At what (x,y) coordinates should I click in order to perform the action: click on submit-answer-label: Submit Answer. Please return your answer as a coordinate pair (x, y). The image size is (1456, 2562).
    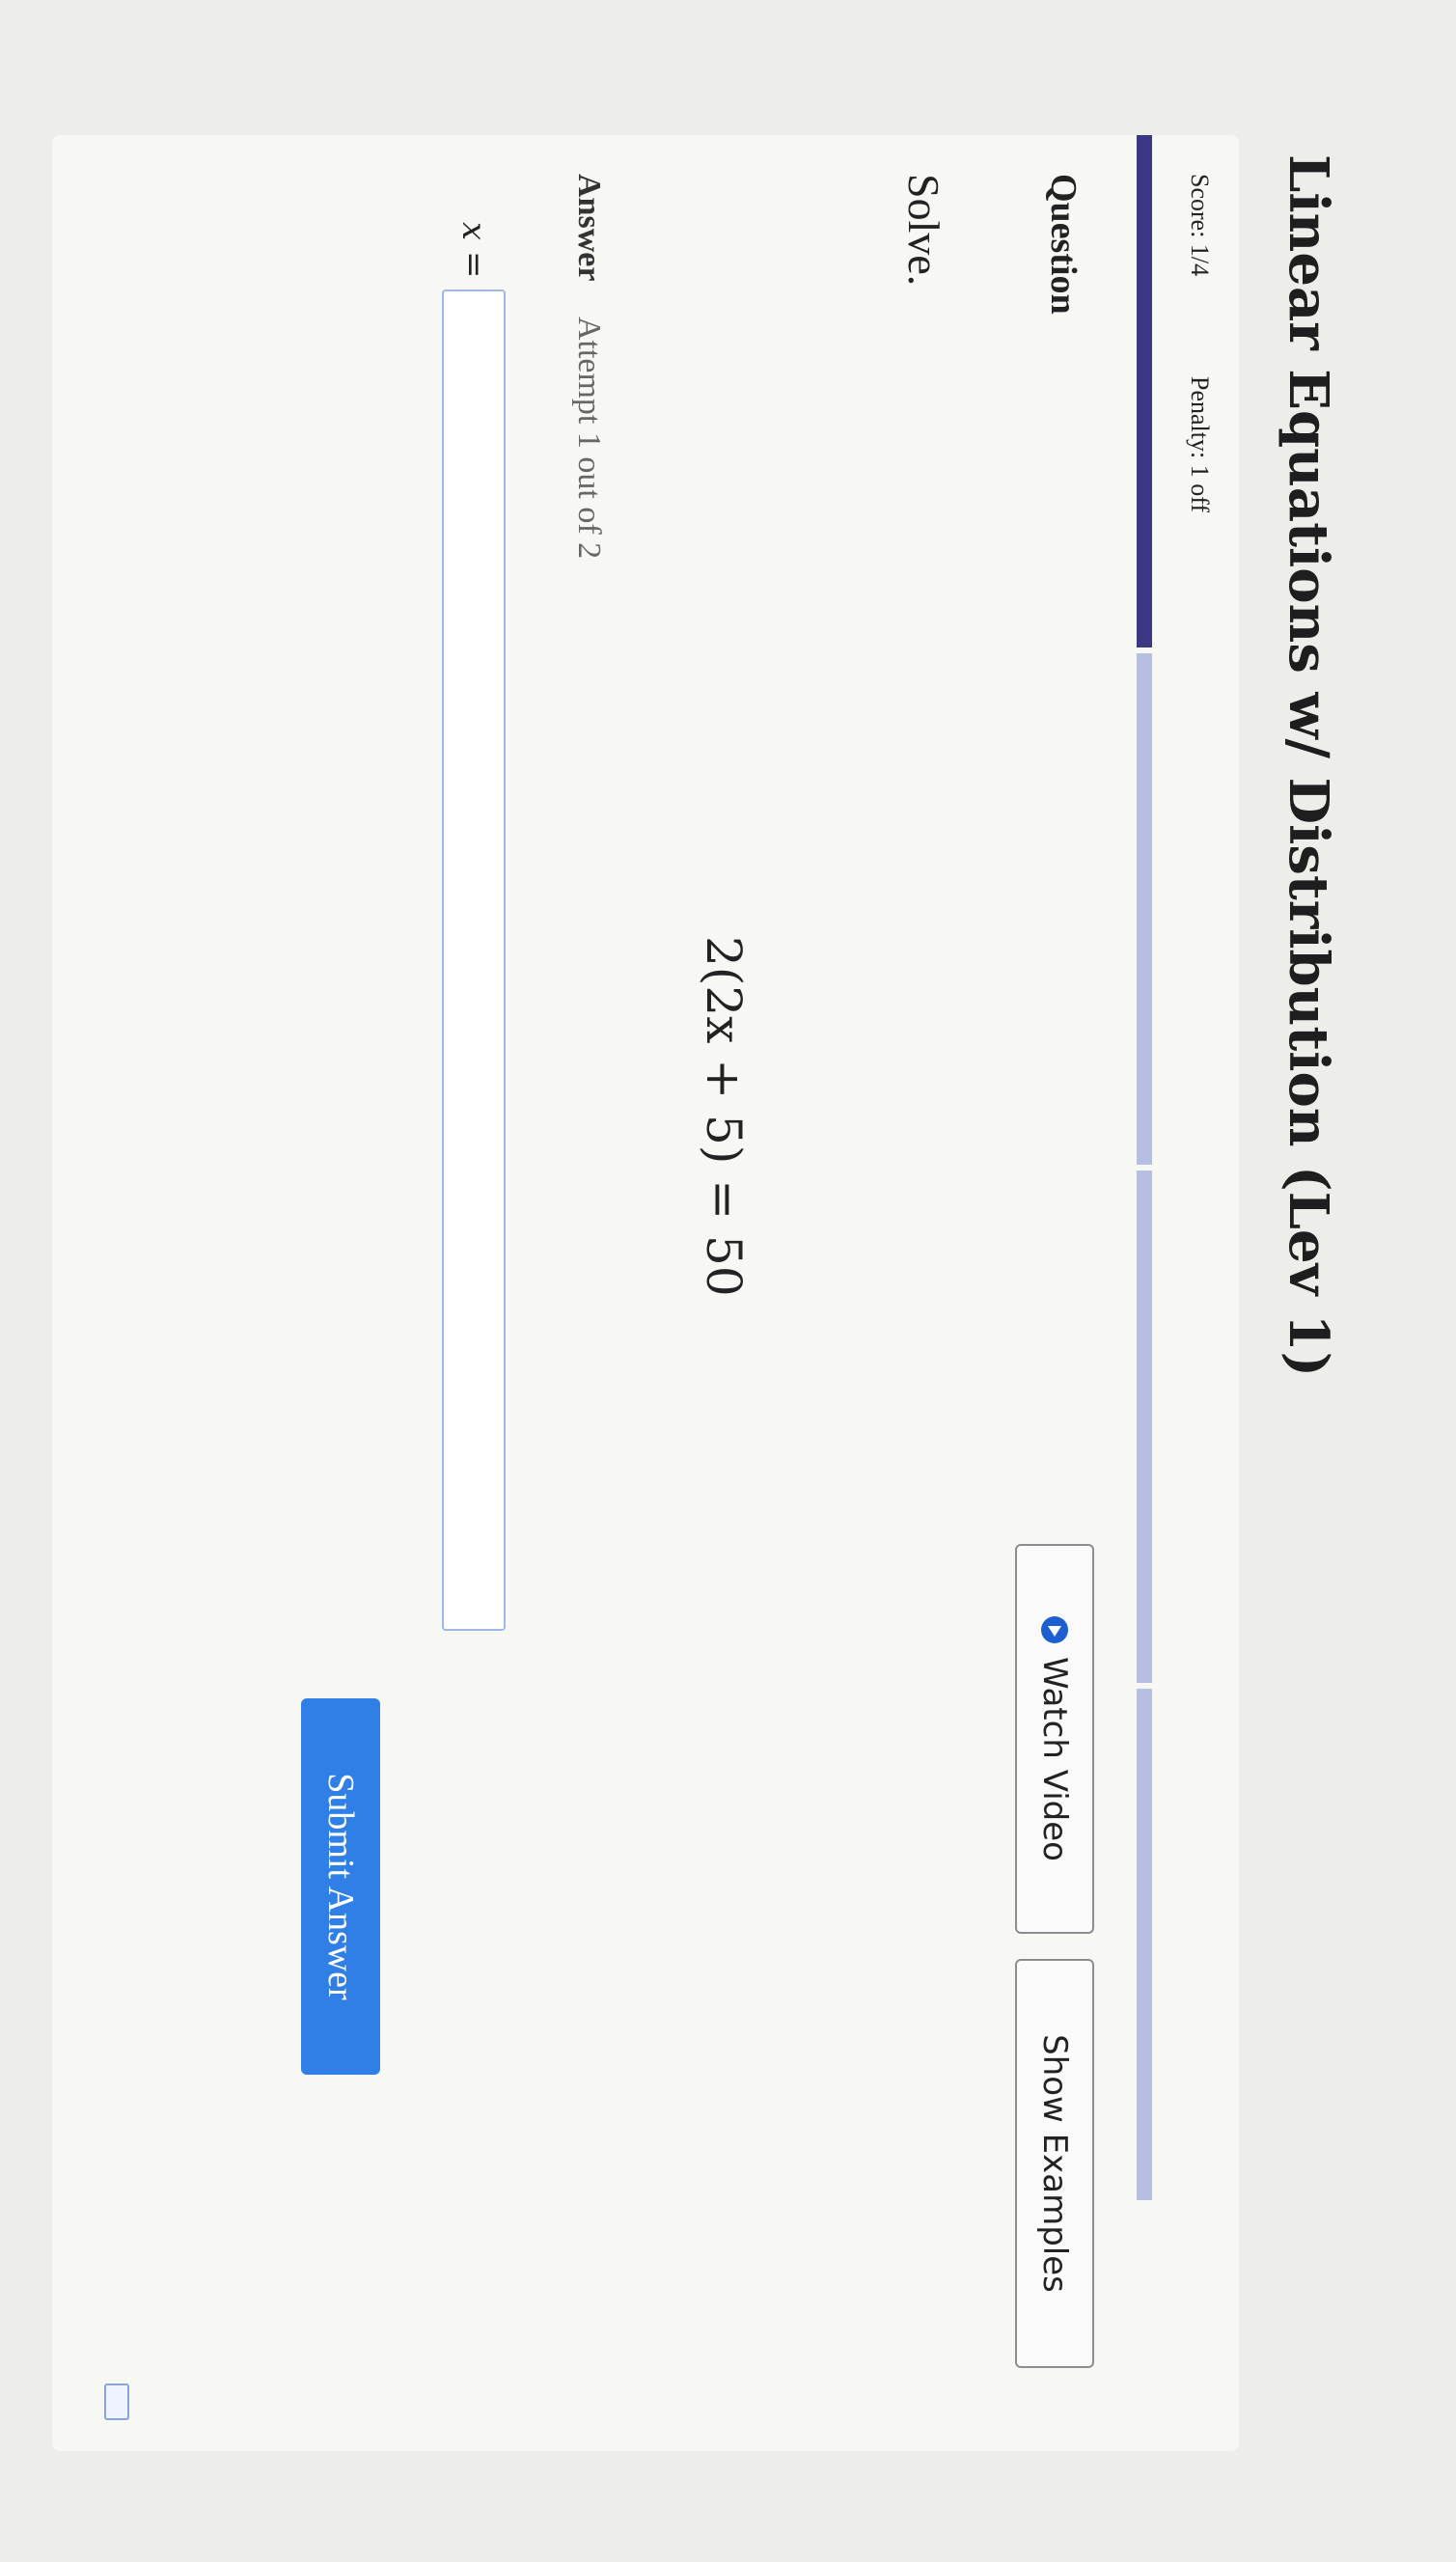
    Looking at the image, I should click on (341, 1886).